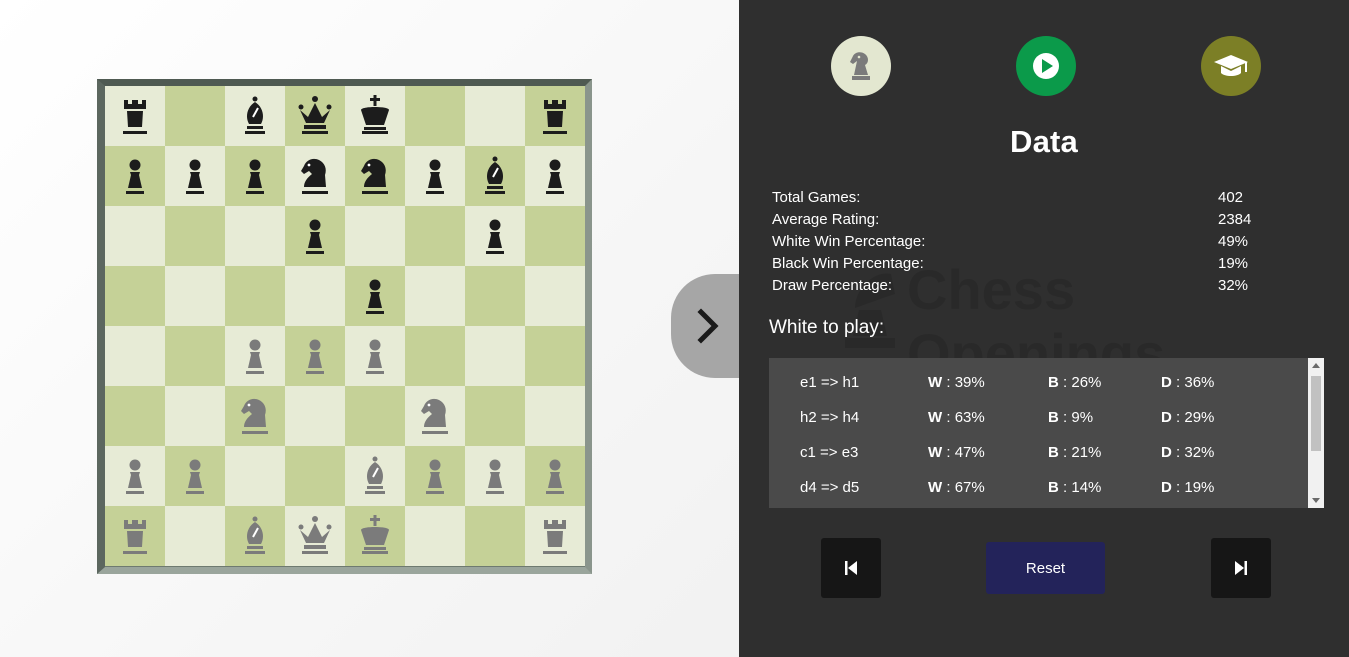 The height and width of the screenshot is (657, 1349). I want to click on square-e1, so click(375, 536).